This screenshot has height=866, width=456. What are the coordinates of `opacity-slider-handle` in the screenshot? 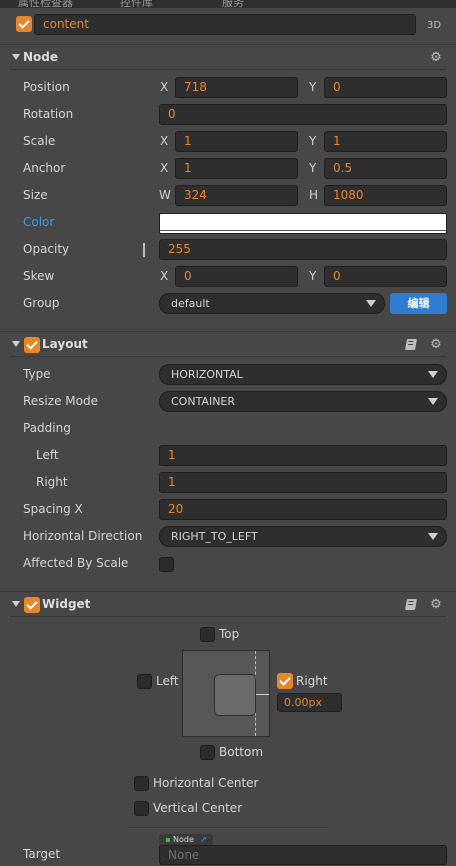 It's located at (144, 250).